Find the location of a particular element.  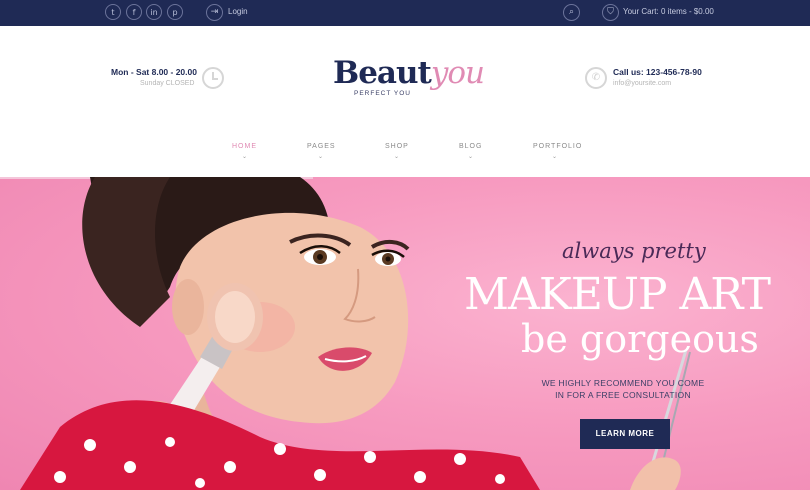

hero-script-title: always pretty is located at coordinates (634, 251).